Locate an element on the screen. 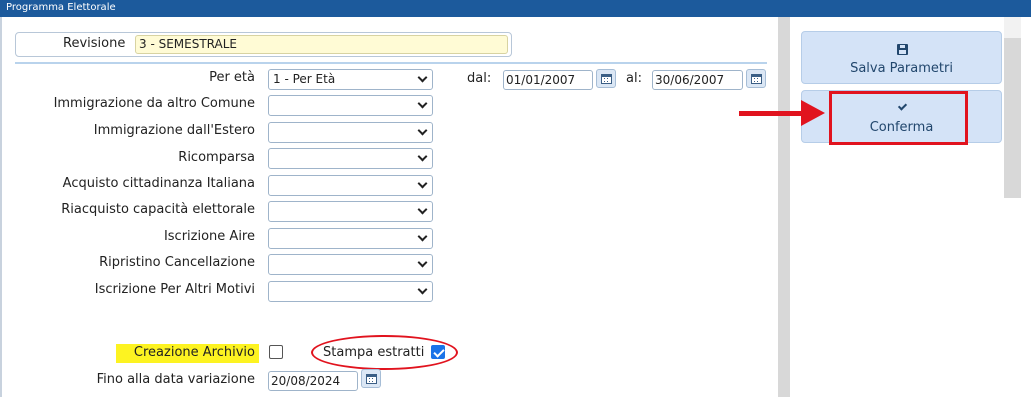 The image size is (1031, 397). fino-data-calendar-button is located at coordinates (371, 378).